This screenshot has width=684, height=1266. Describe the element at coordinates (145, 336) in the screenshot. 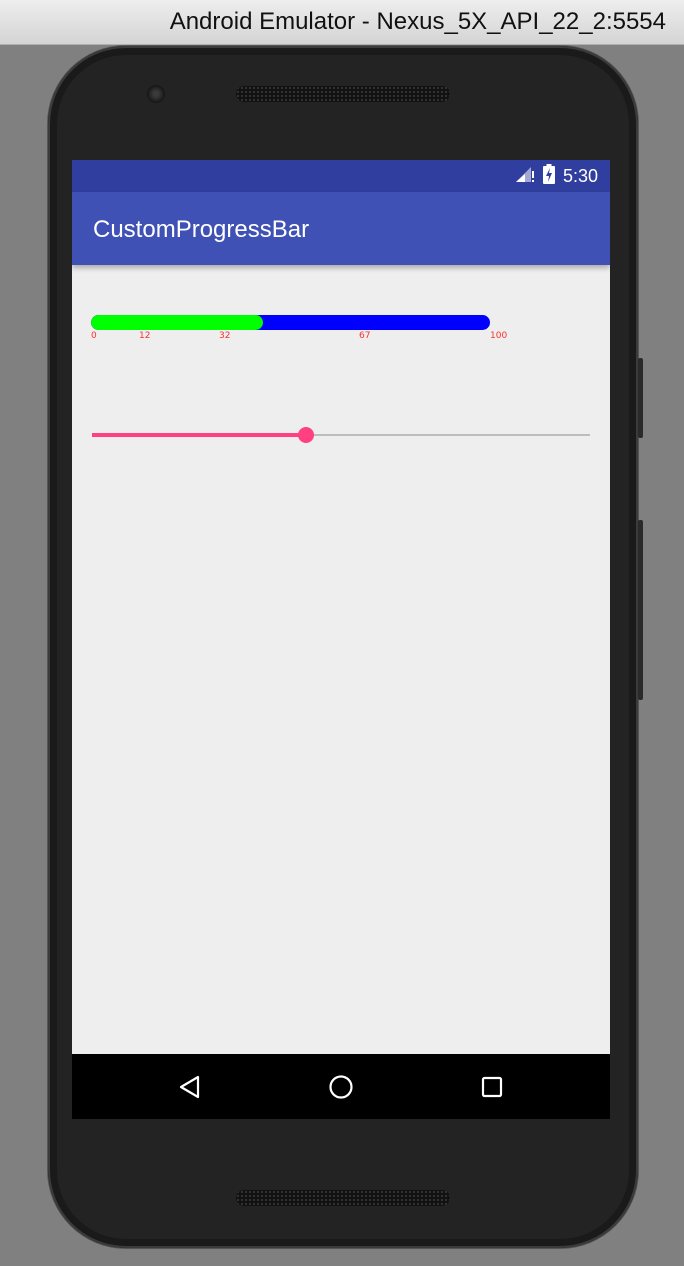

I see `tick-label: 12` at that location.